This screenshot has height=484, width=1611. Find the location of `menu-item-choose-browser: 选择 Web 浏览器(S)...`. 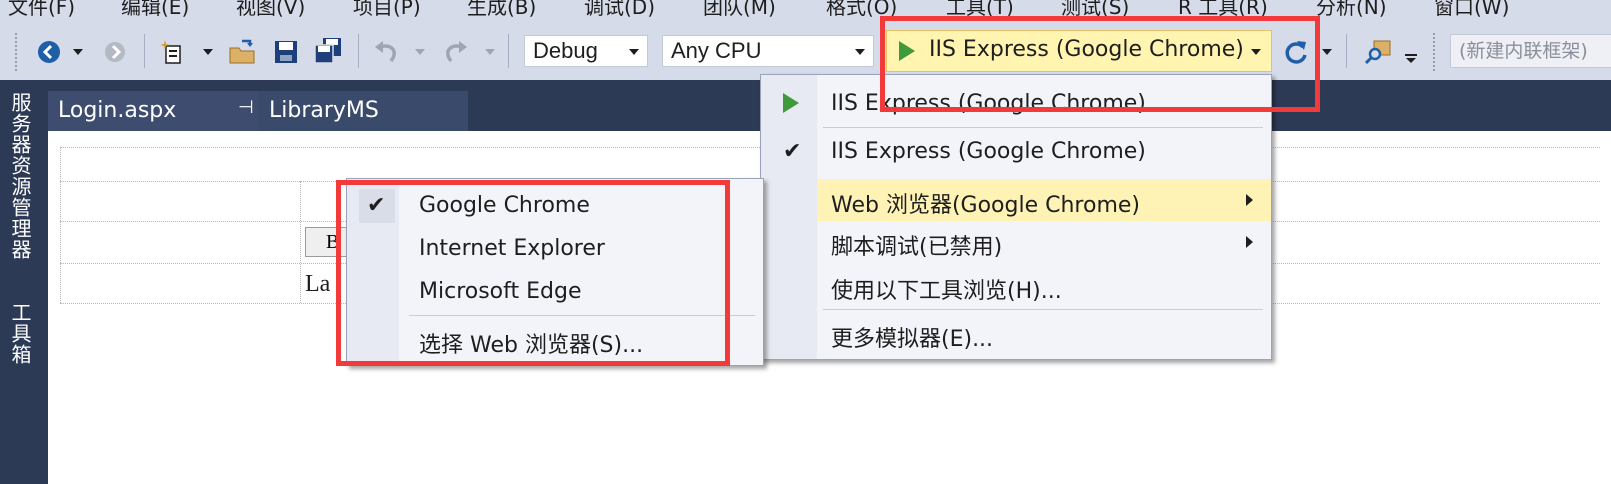

menu-item-choose-browser: 选择 Web 浏览器(S)... is located at coordinates (555, 340).